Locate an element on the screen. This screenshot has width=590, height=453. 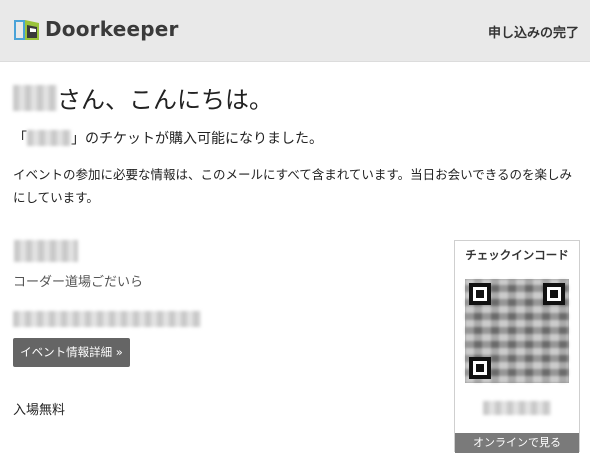
checkin-panel: チェックインコード オンラインで見る is located at coordinates (517, 346).